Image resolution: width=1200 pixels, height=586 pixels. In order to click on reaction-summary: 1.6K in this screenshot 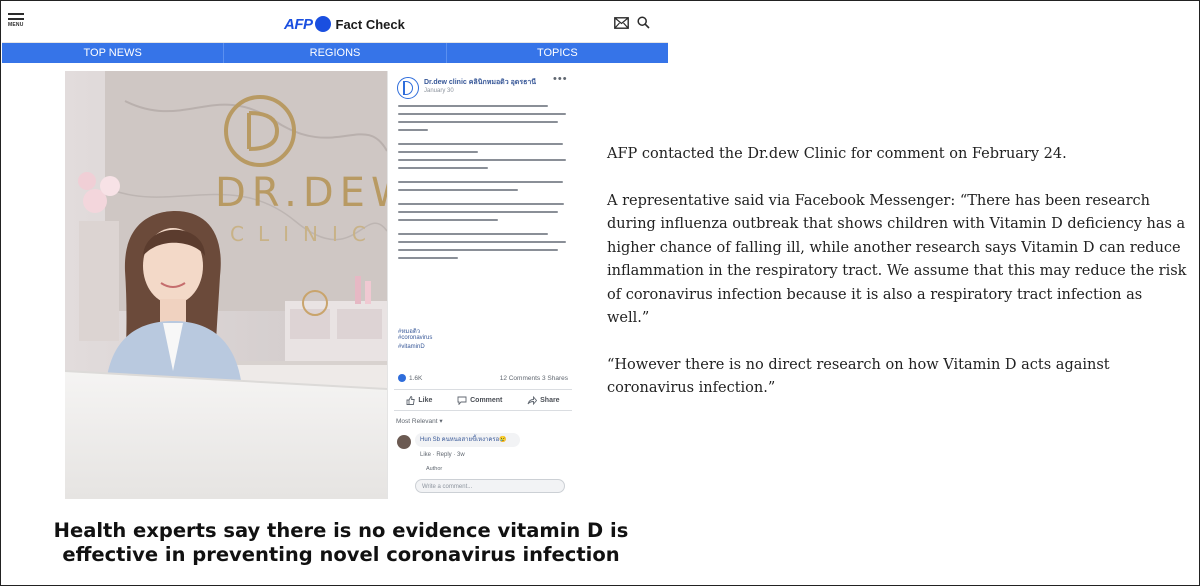, I will do `click(410, 378)`.